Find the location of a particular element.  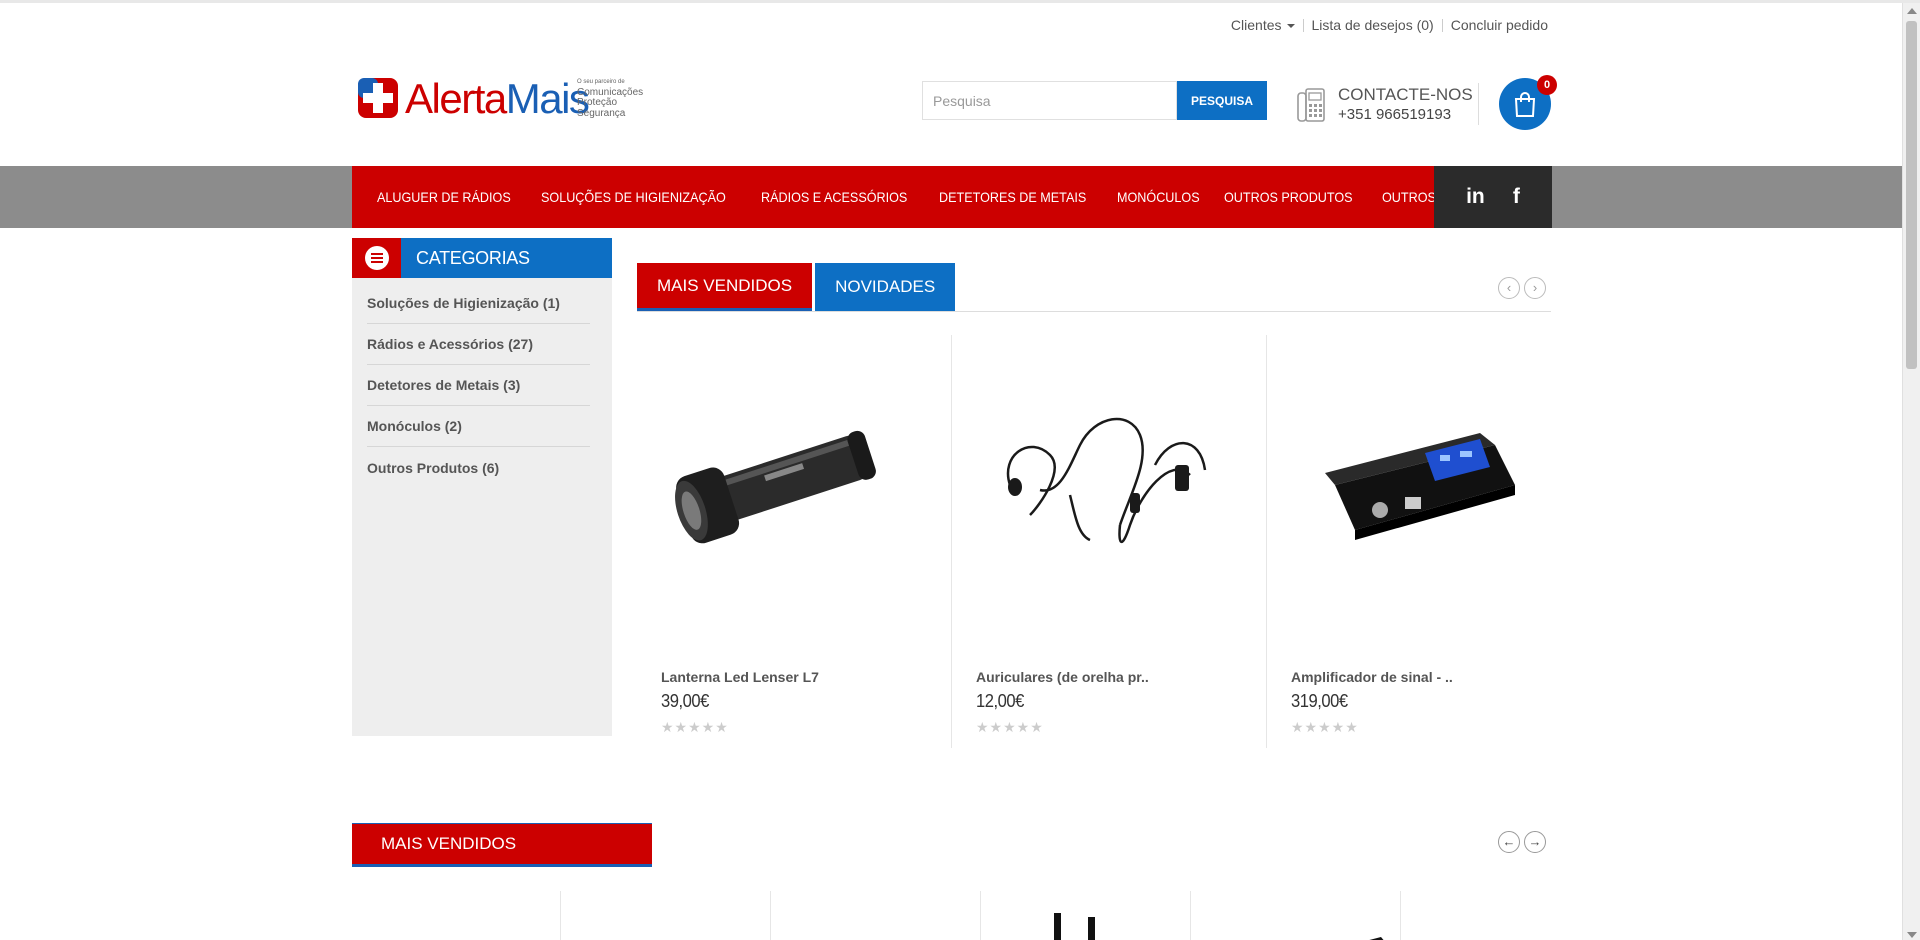

arrow-right-icon: → is located at coordinates (1535, 842).